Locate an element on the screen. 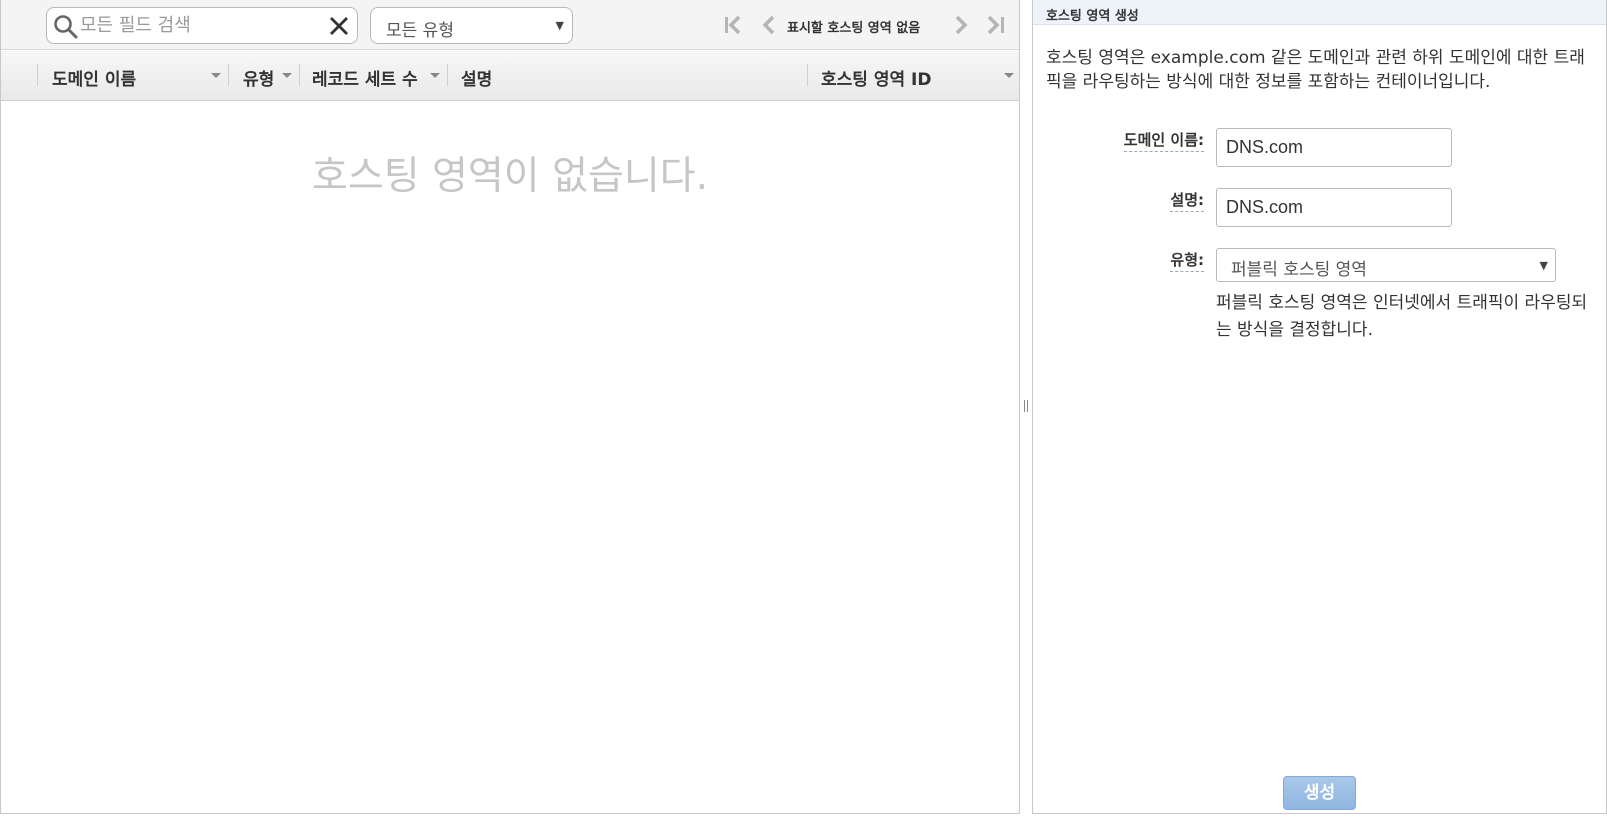 The width and height of the screenshot is (1607, 819). column-domain-name: 도메인 이름 is located at coordinates (132, 76).